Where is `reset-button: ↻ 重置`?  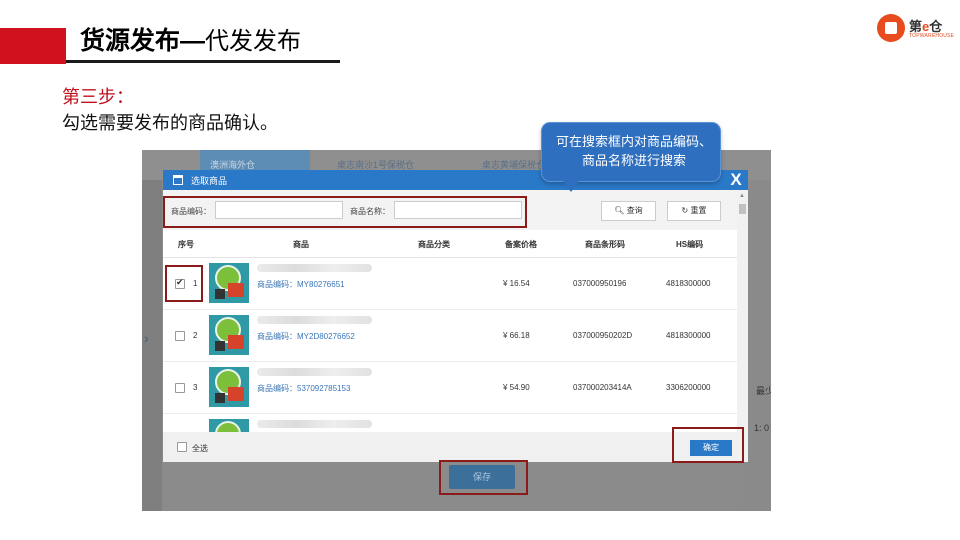 reset-button: ↻ 重置 is located at coordinates (694, 211).